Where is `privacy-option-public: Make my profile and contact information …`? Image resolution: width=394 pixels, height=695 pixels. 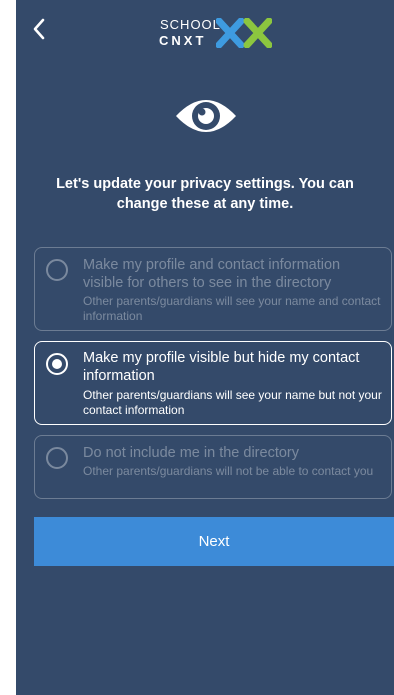 privacy-option-public: Make my profile and contact information … is located at coordinates (213, 289).